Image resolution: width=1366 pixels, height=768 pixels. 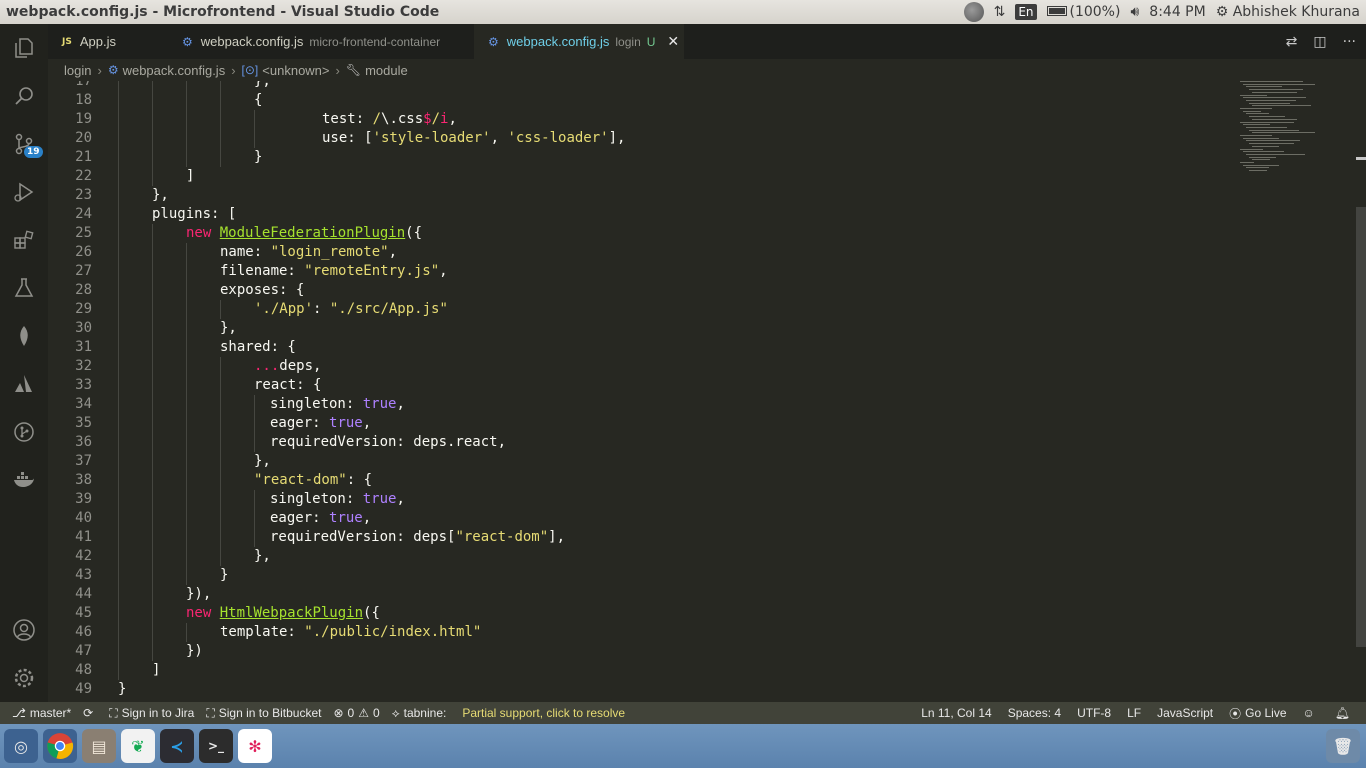 I want to click on line-number: 49, so click(x=83, y=689).